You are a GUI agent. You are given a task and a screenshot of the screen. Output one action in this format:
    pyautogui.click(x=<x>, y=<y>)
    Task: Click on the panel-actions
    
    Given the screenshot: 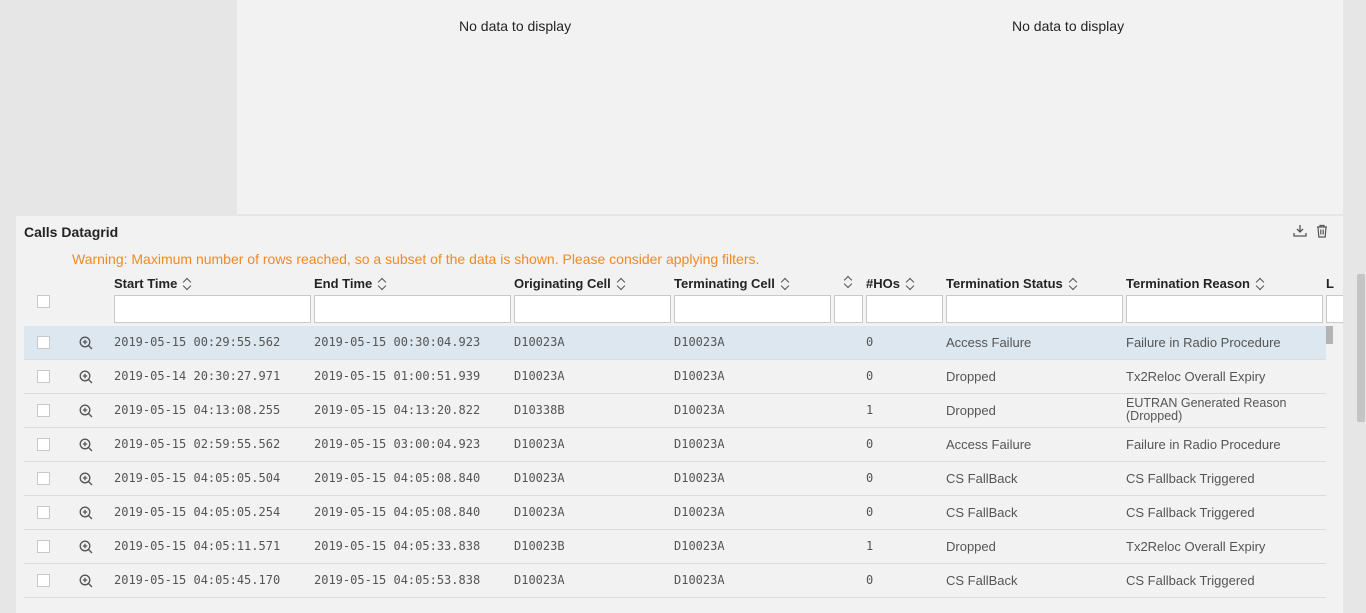 What is the action you would take?
    pyautogui.click(x=1311, y=231)
    